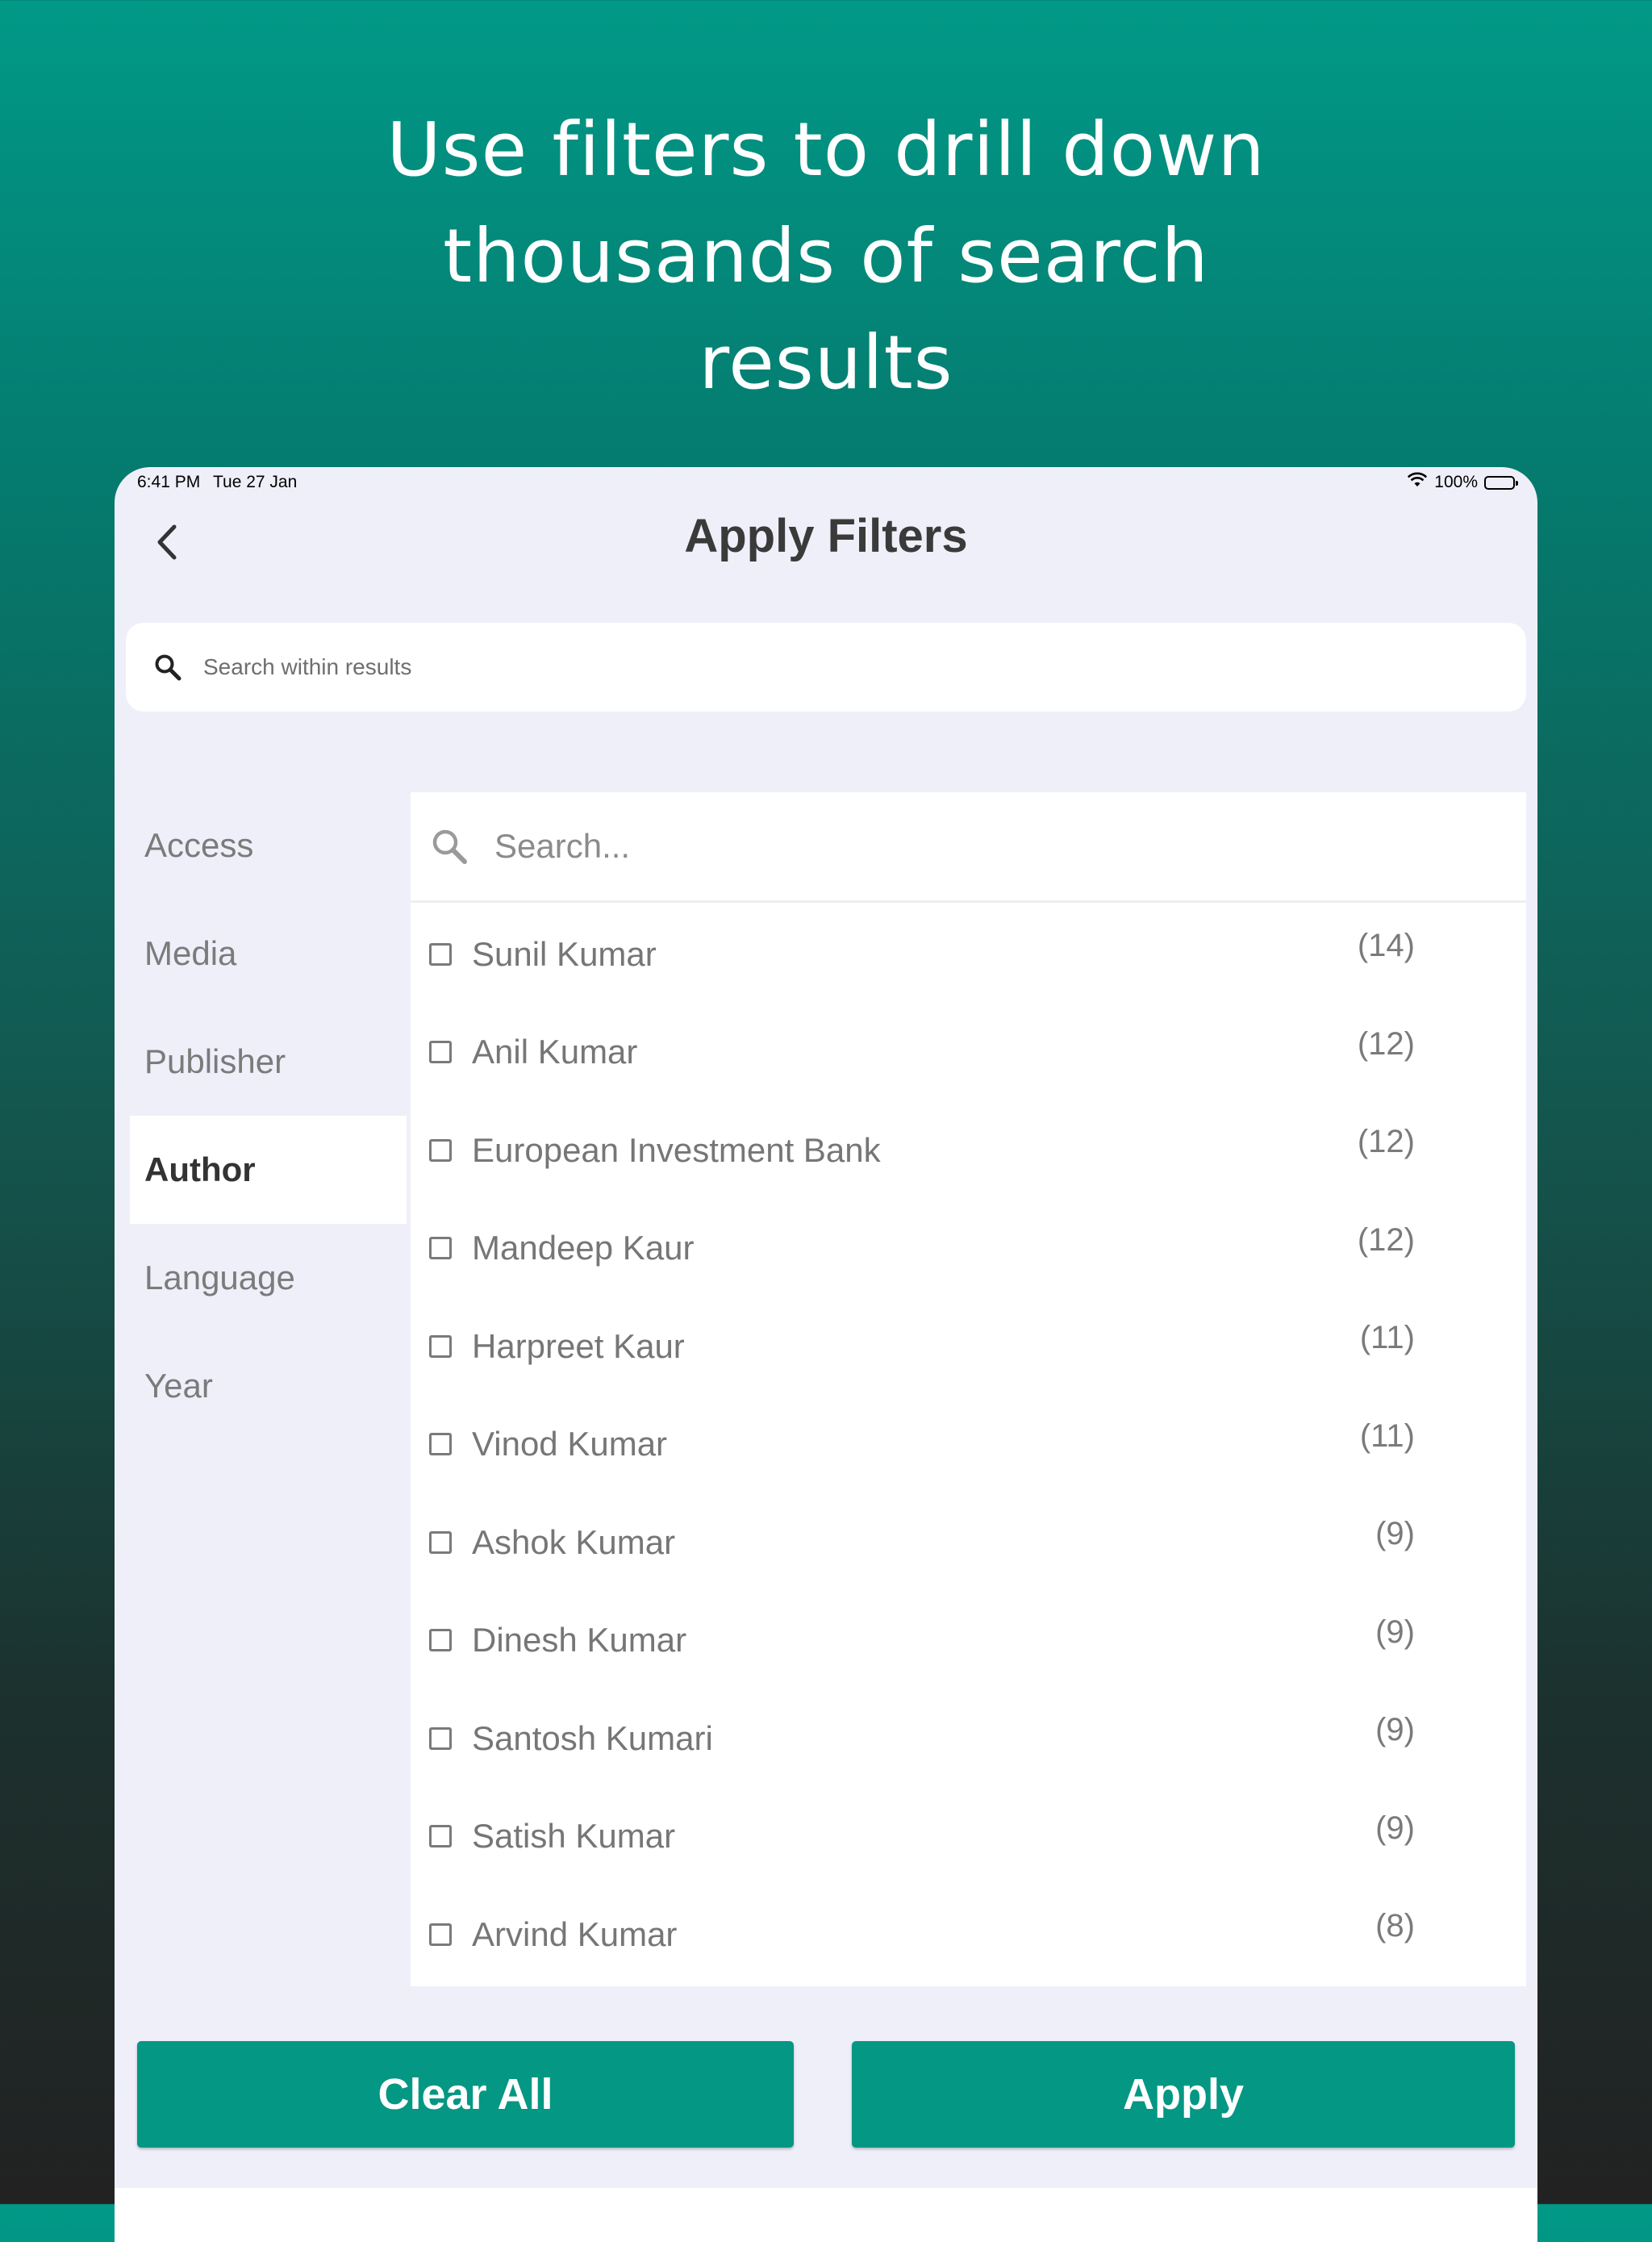 The width and height of the screenshot is (1652, 2242). What do you see at coordinates (169, 482) in the screenshot?
I see `status-time: 6:41 PM` at bounding box center [169, 482].